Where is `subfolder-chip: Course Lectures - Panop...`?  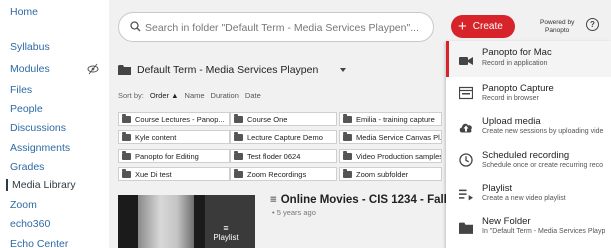
subfolder-chip: Course Lectures - Panop... is located at coordinates (174, 119).